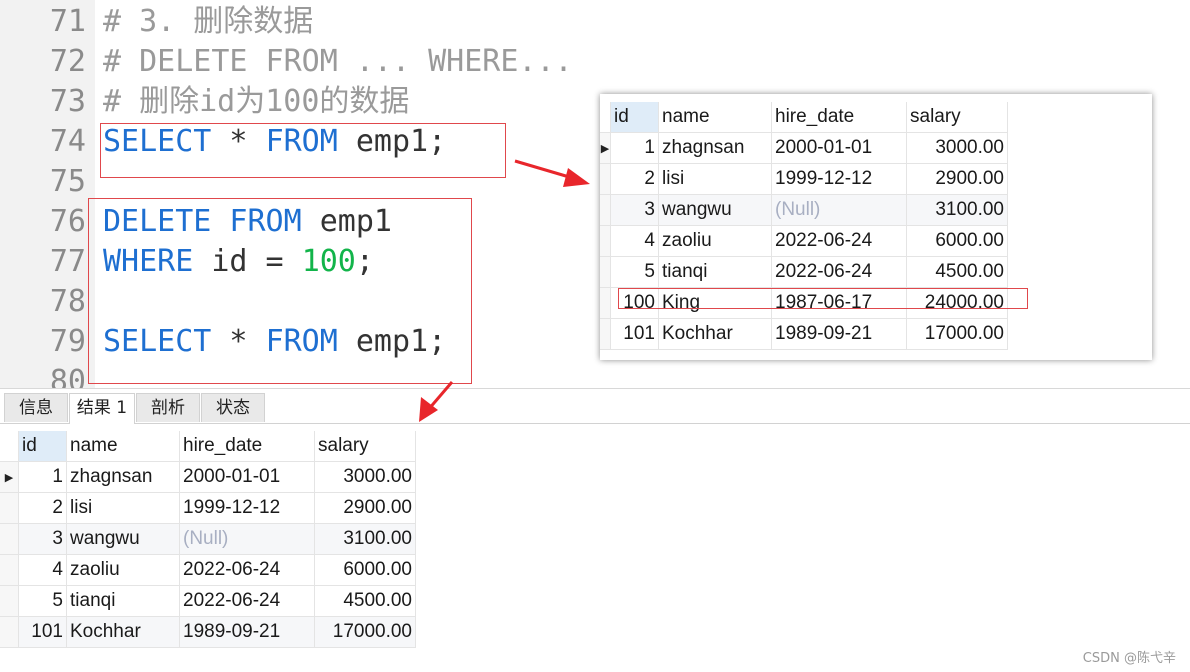 This screenshot has width=1190, height=672. What do you see at coordinates (256, 101) in the screenshot?
I see `code-comment: # 删除id为100的数据` at bounding box center [256, 101].